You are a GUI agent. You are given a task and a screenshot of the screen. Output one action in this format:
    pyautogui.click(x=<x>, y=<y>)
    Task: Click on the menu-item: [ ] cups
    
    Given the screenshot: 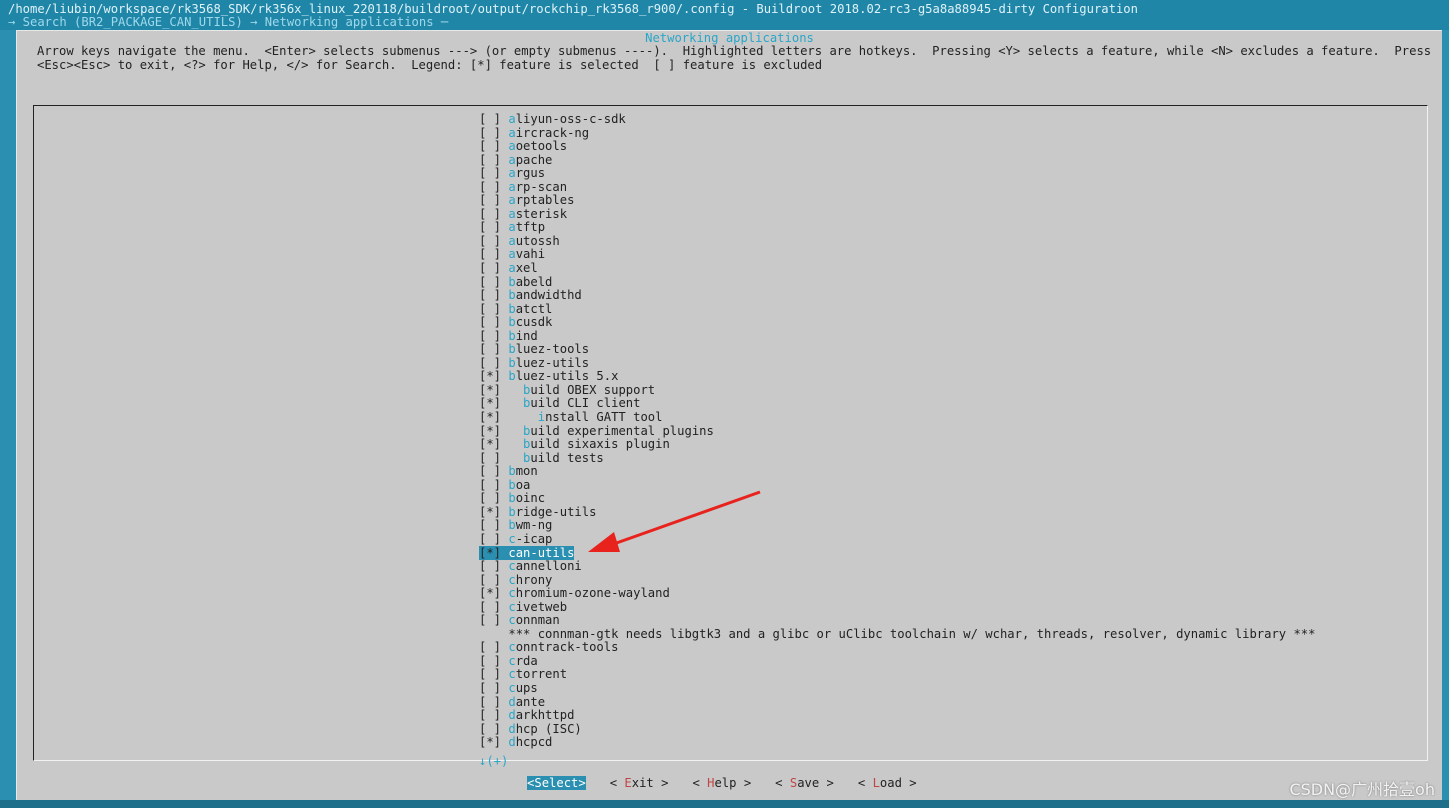 What is the action you would take?
    pyautogui.click(x=897, y=688)
    